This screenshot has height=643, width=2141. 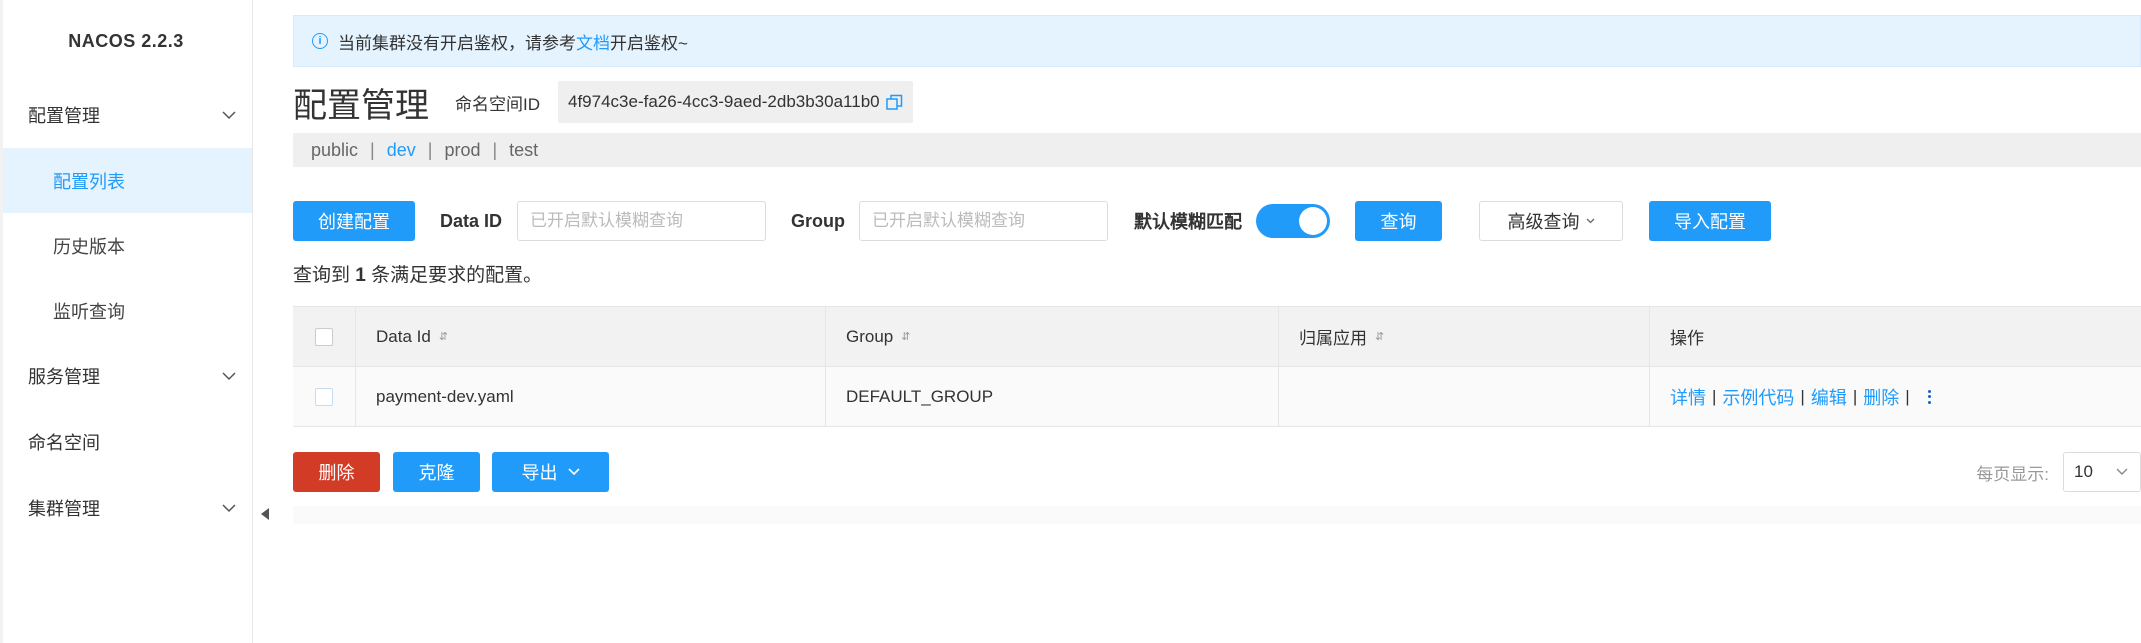 I want to click on header-data-id: Data Id ⇵, so click(x=591, y=336).